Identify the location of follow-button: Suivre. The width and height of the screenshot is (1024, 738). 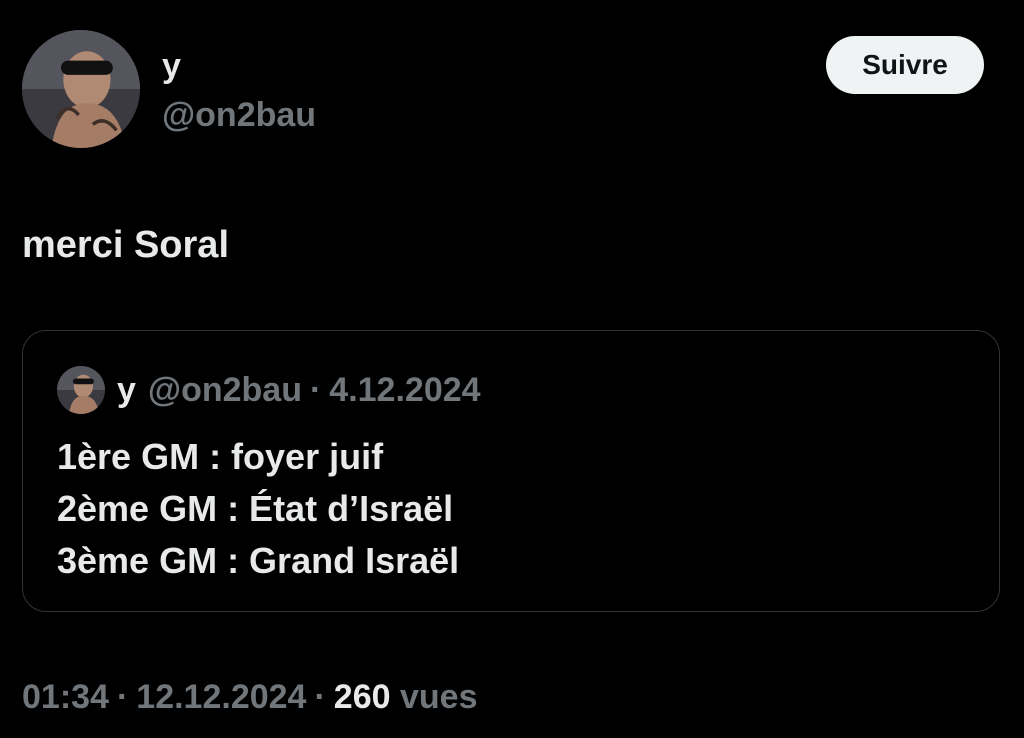
(905, 65).